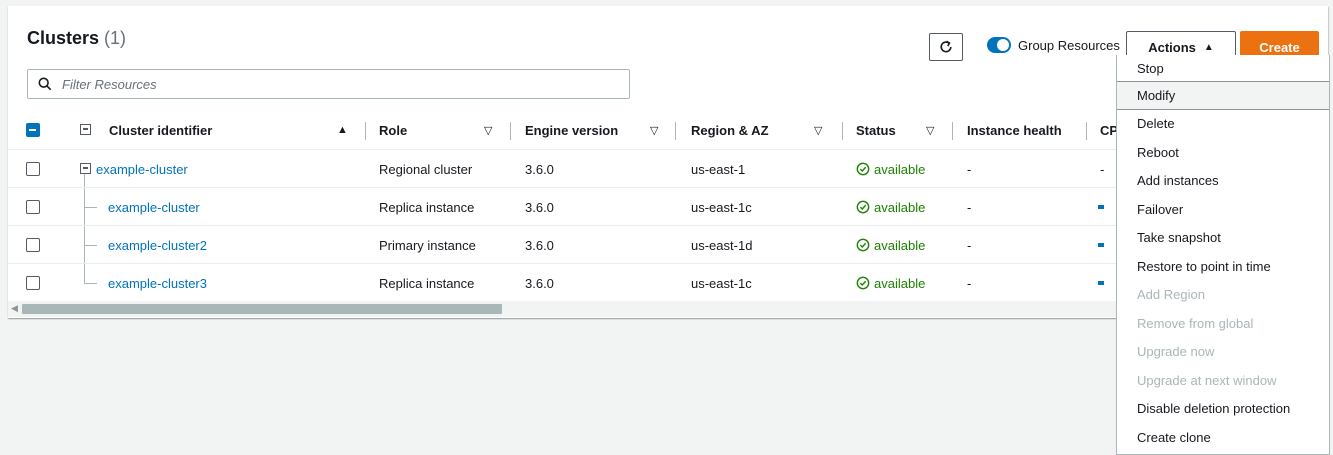 The image size is (1333, 455). What do you see at coordinates (1223, 181) in the screenshot?
I see `menu-item-add-instances: Add instances` at bounding box center [1223, 181].